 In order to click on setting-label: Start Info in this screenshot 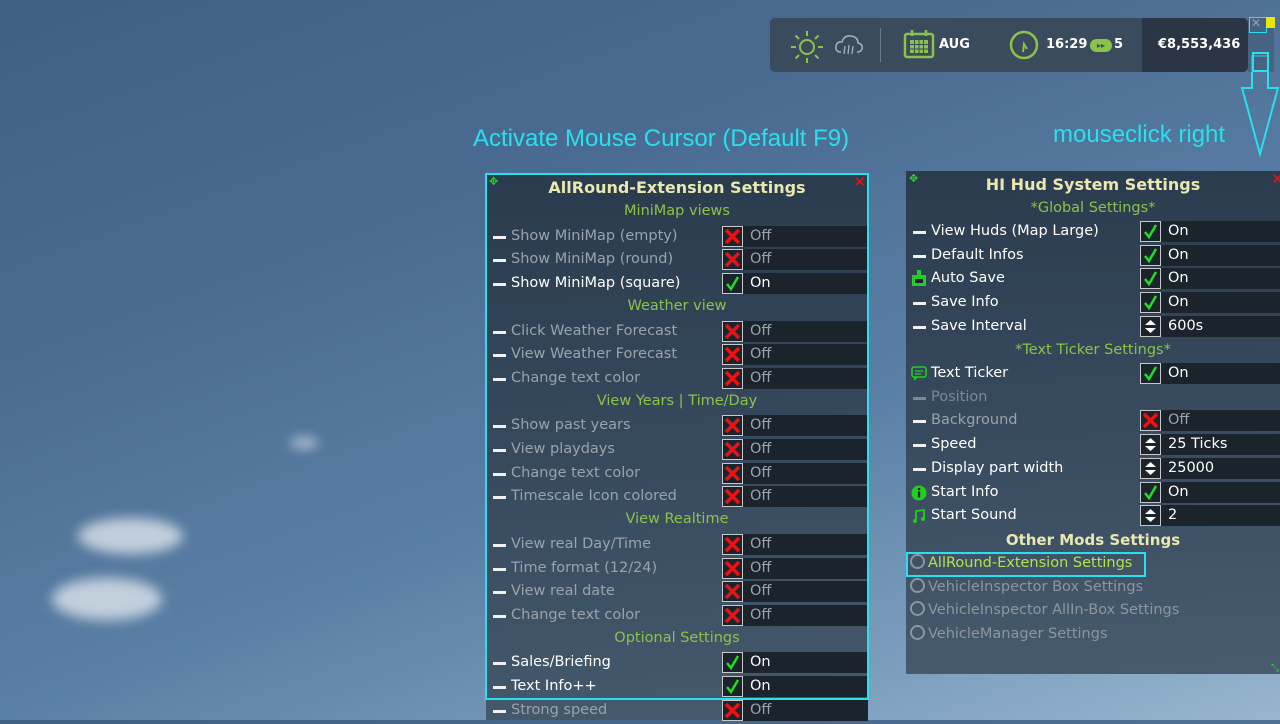, I will do `click(965, 491)`.